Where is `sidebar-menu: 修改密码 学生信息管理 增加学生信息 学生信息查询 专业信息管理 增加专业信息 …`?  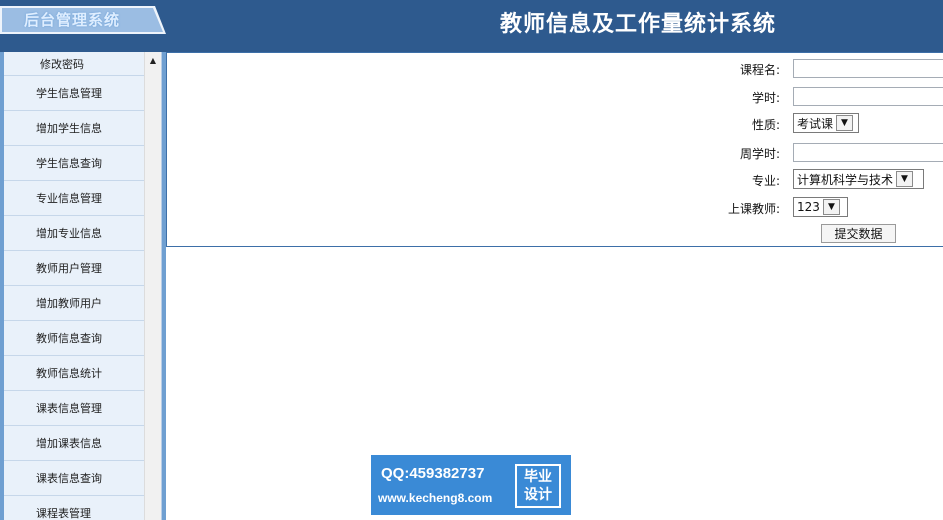 sidebar-menu: 修改密码 学生信息管理 增加学生信息 学生信息查询 专业信息管理 增加专业信息 … is located at coordinates (74, 286).